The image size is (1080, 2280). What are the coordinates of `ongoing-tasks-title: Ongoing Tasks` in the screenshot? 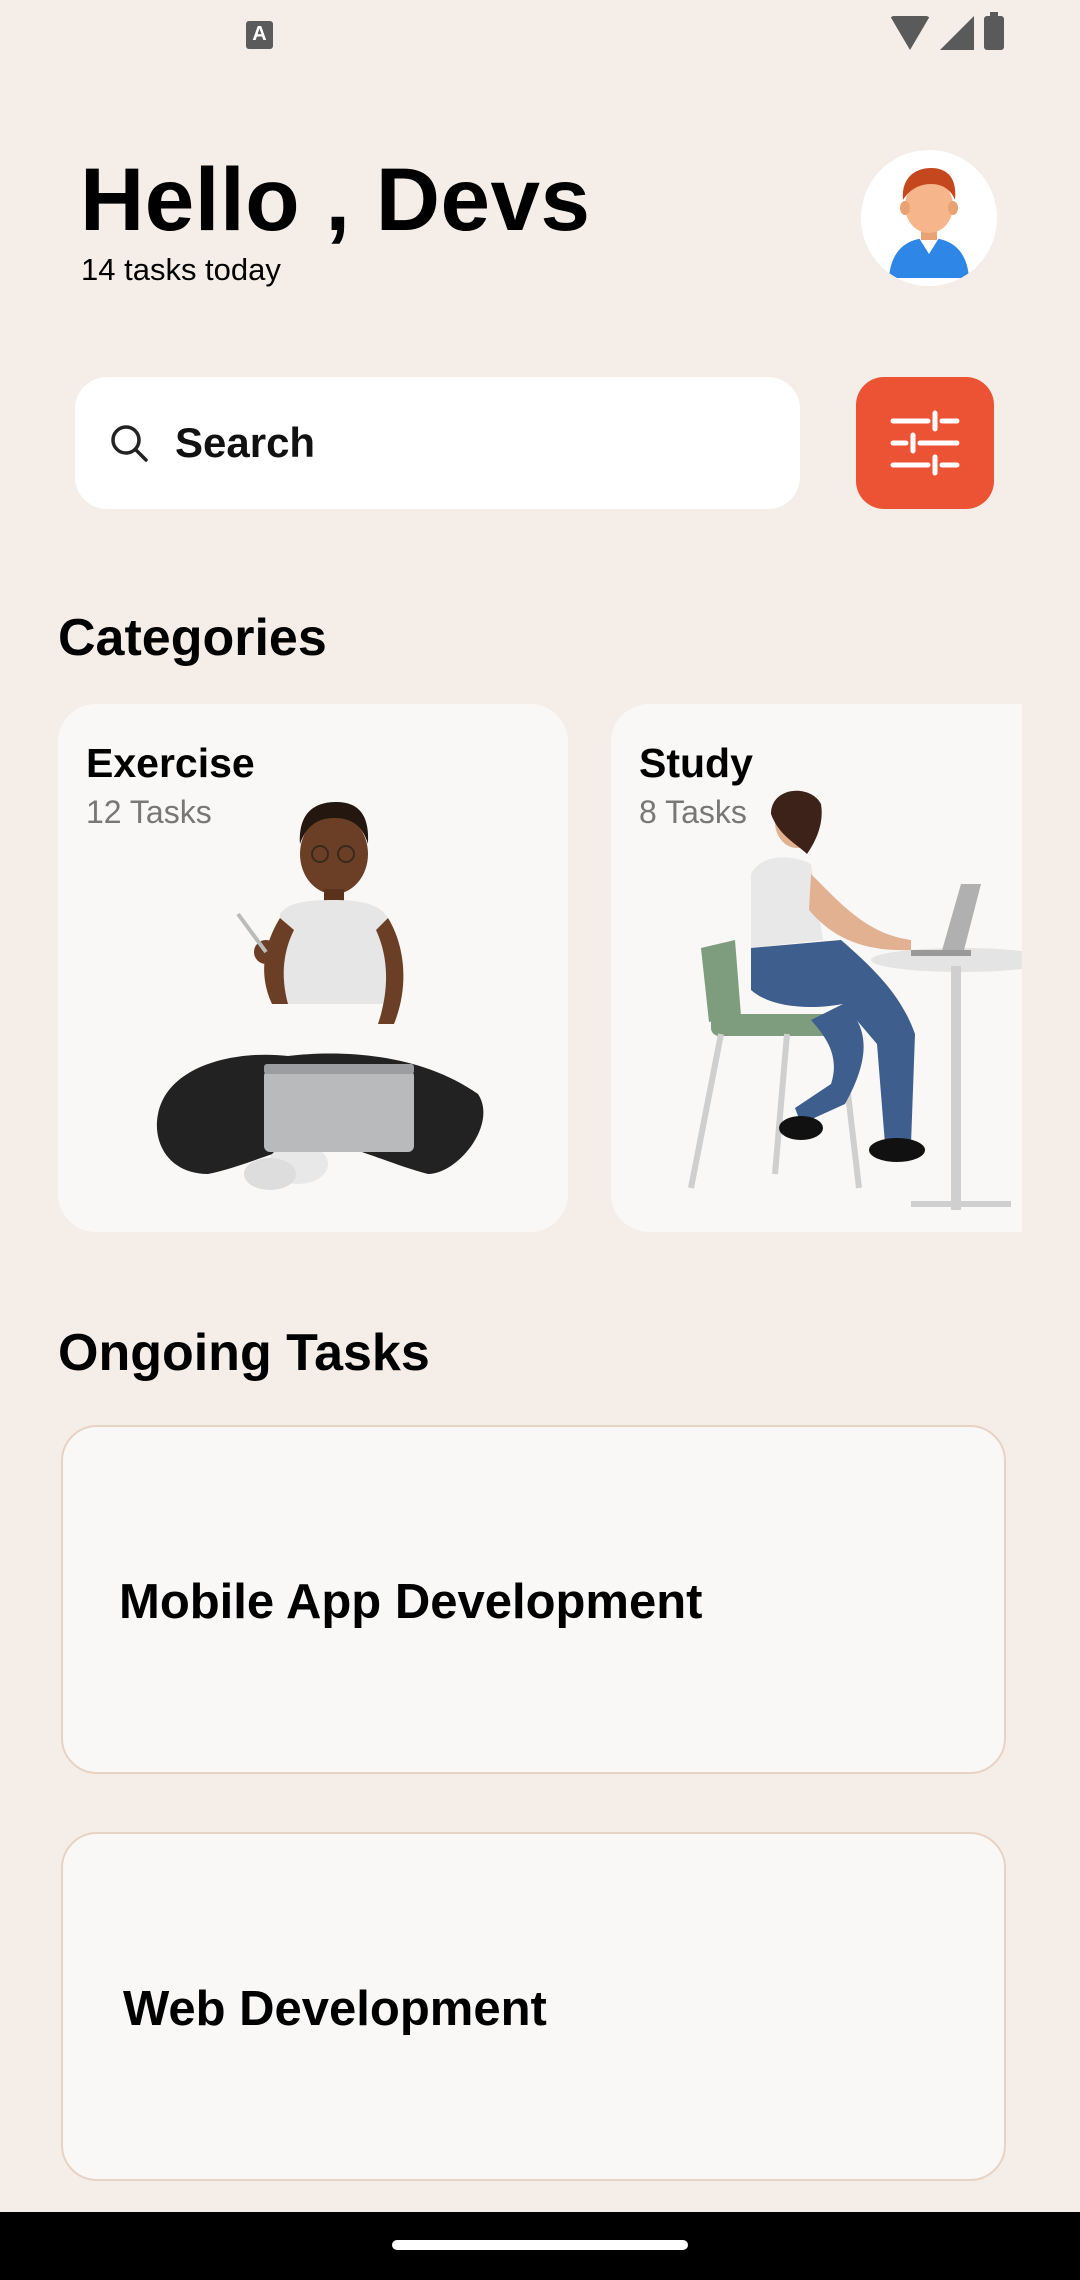 It's located at (244, 1353).